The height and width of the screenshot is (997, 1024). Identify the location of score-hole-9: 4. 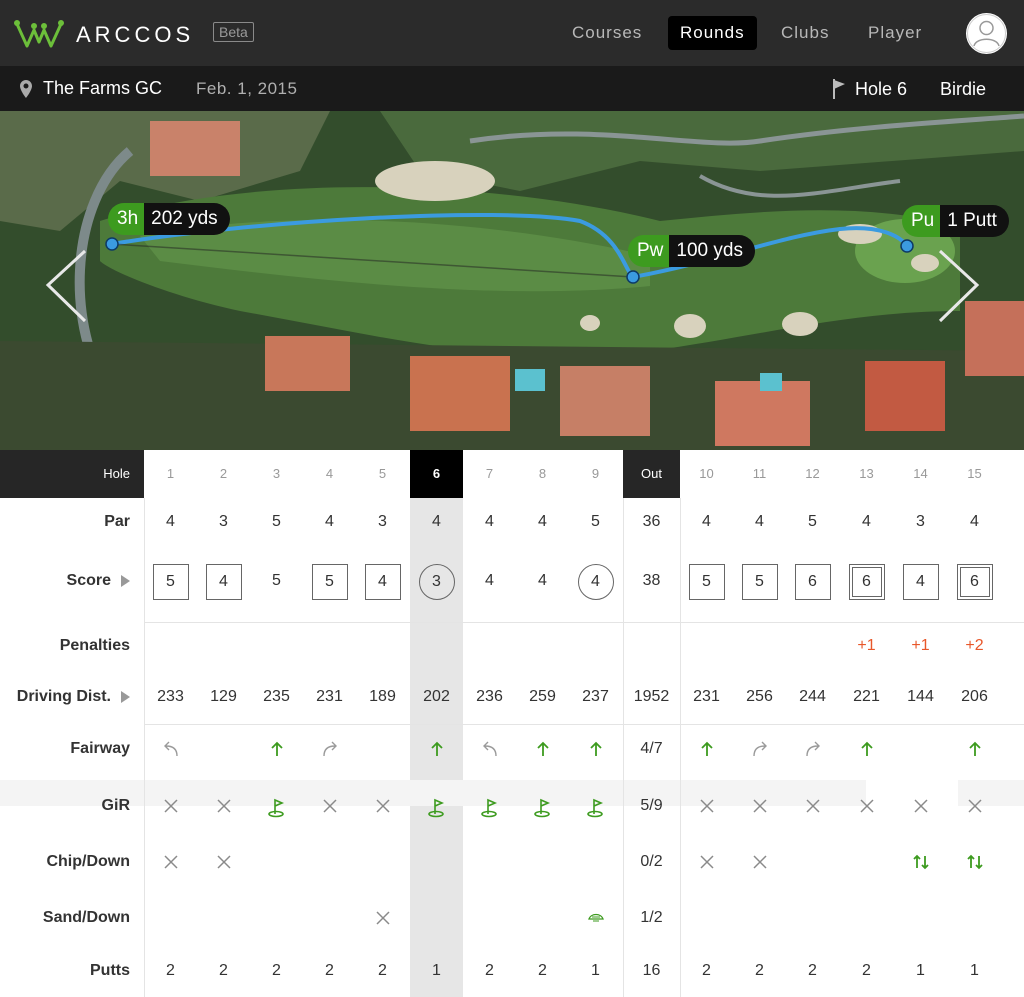
(595, 582).